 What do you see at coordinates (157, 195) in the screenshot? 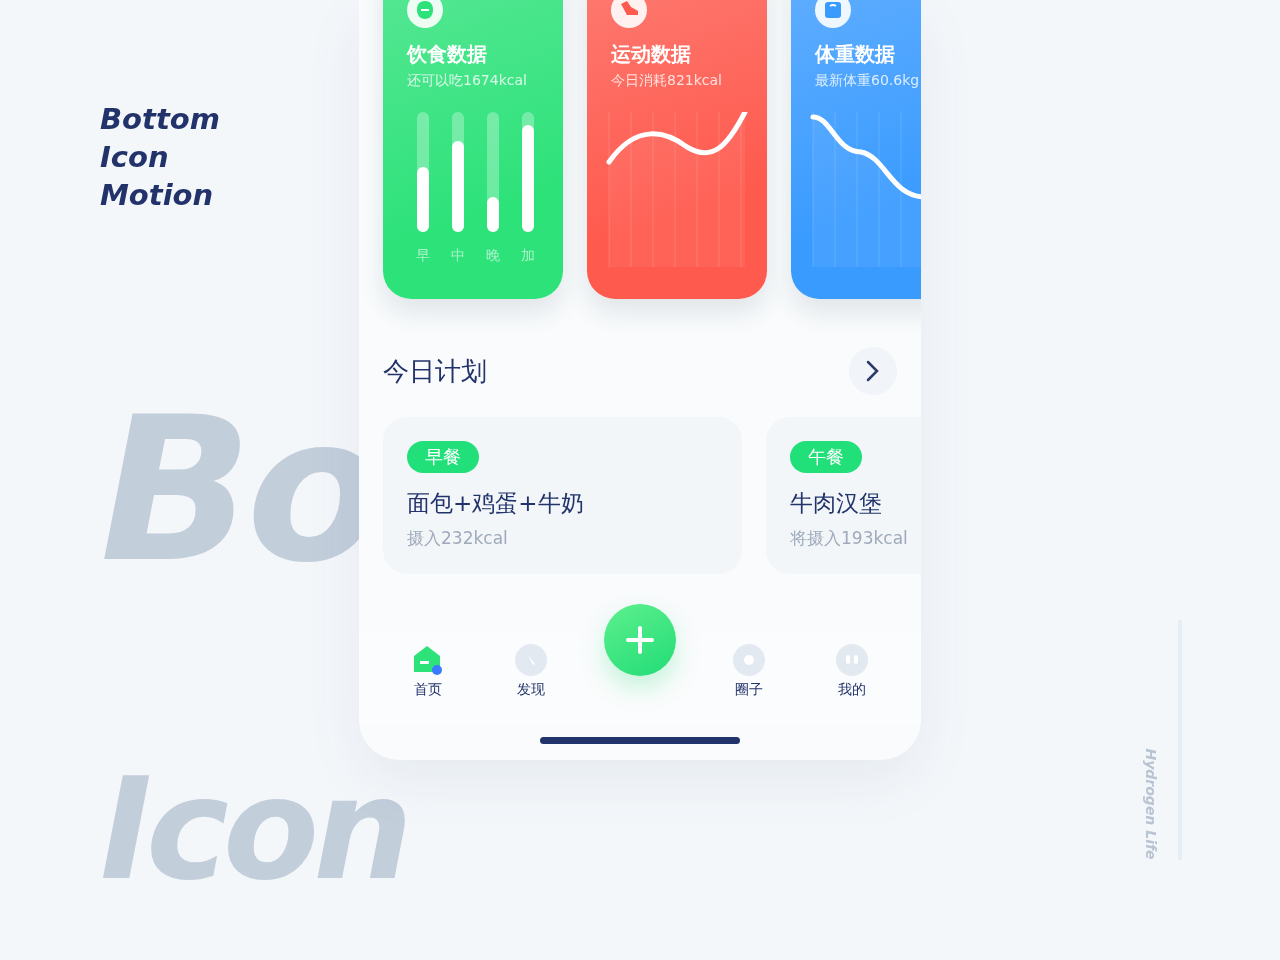
I see `heading-text: Motion` at bounding box center [157, 195].